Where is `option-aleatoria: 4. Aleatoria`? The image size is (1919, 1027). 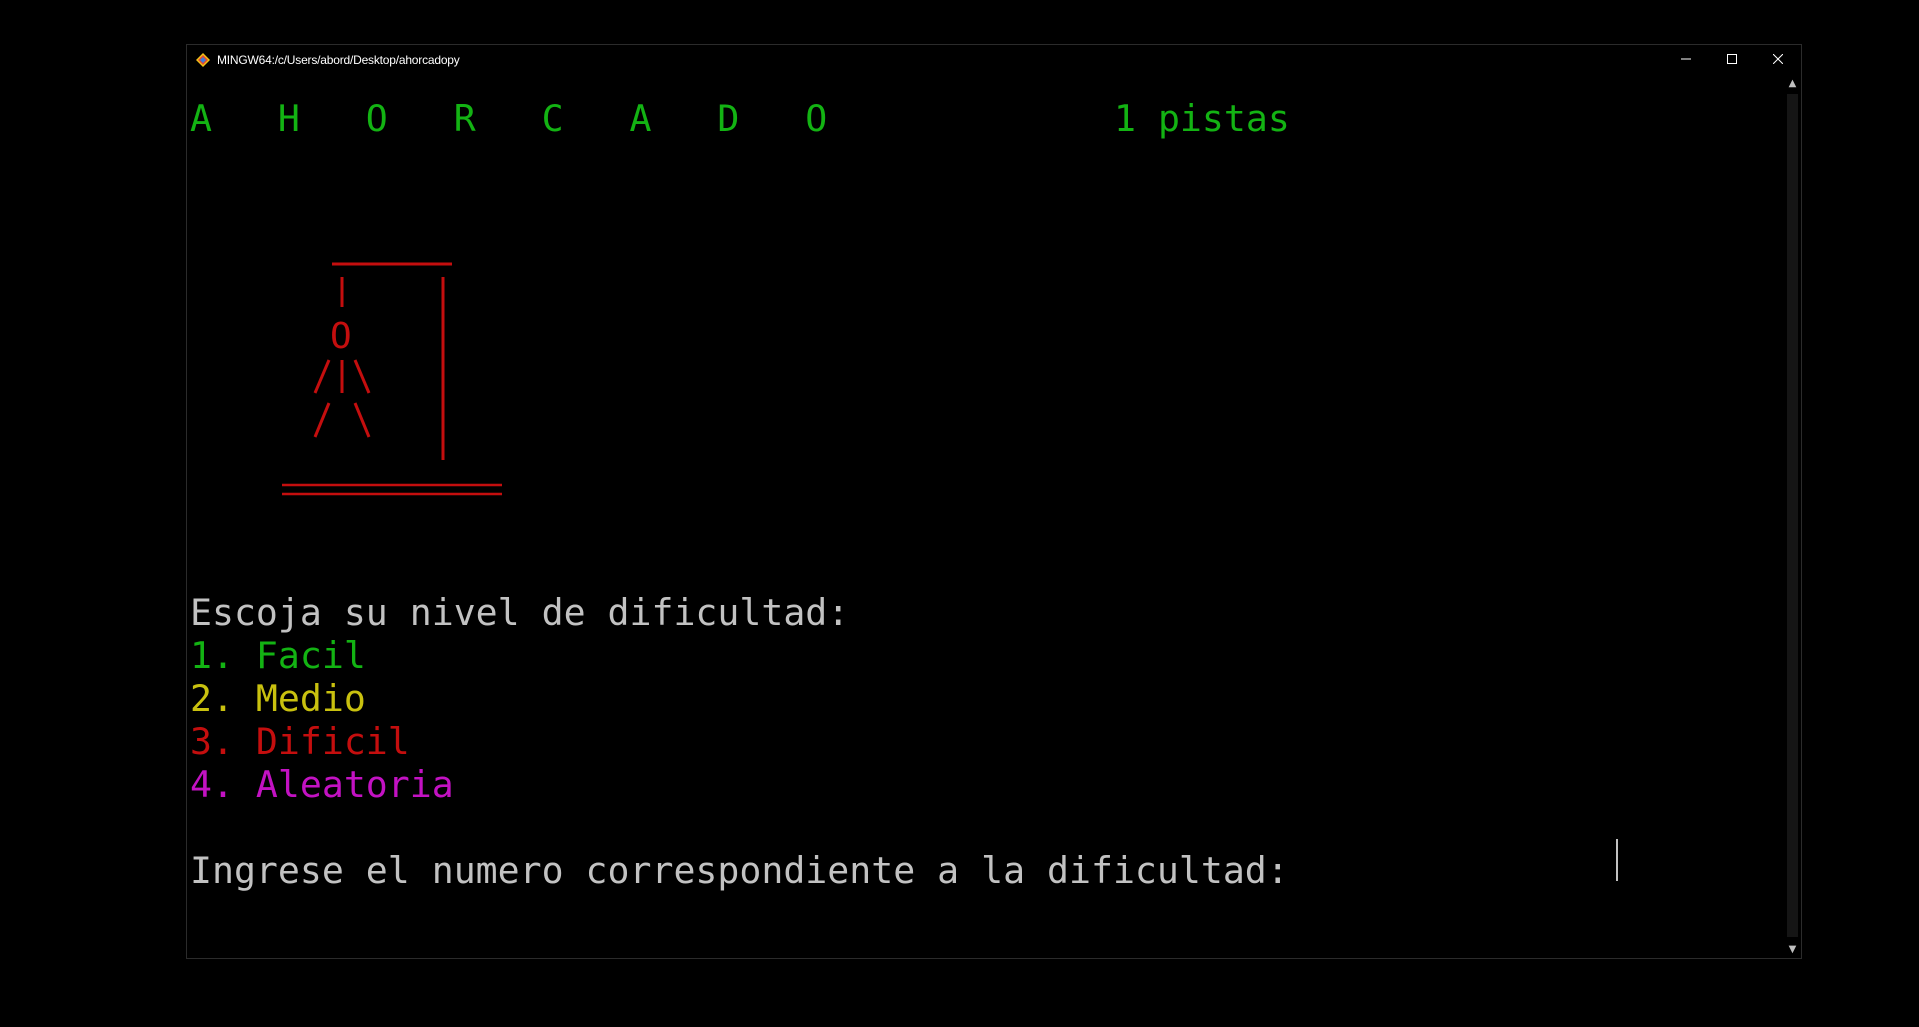
option-aleatoria: 4. Aleatoria is located at coordinates (322, 784).